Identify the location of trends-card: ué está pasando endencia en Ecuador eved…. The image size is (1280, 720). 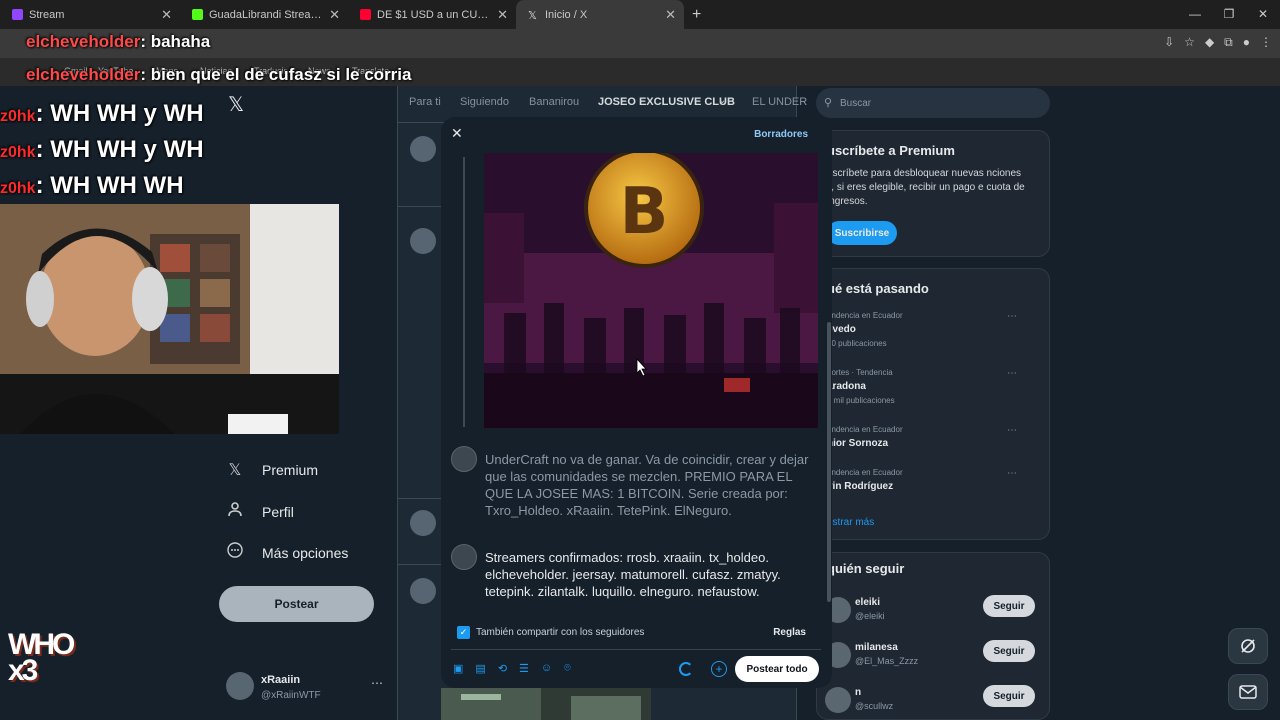
(933, 404).